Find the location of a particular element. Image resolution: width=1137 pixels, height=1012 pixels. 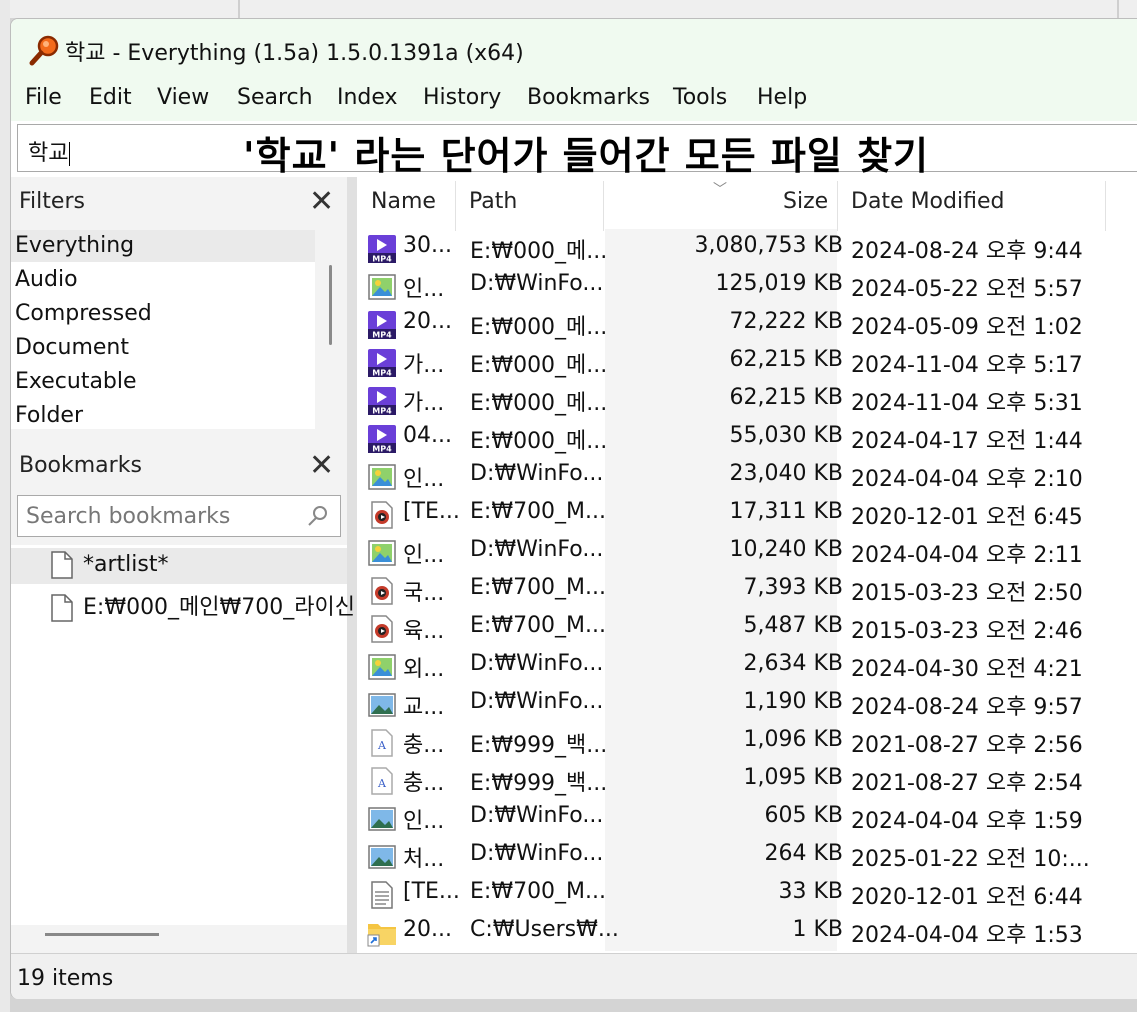

file-size: 62,215 KB is located at coordinates (786, 397).